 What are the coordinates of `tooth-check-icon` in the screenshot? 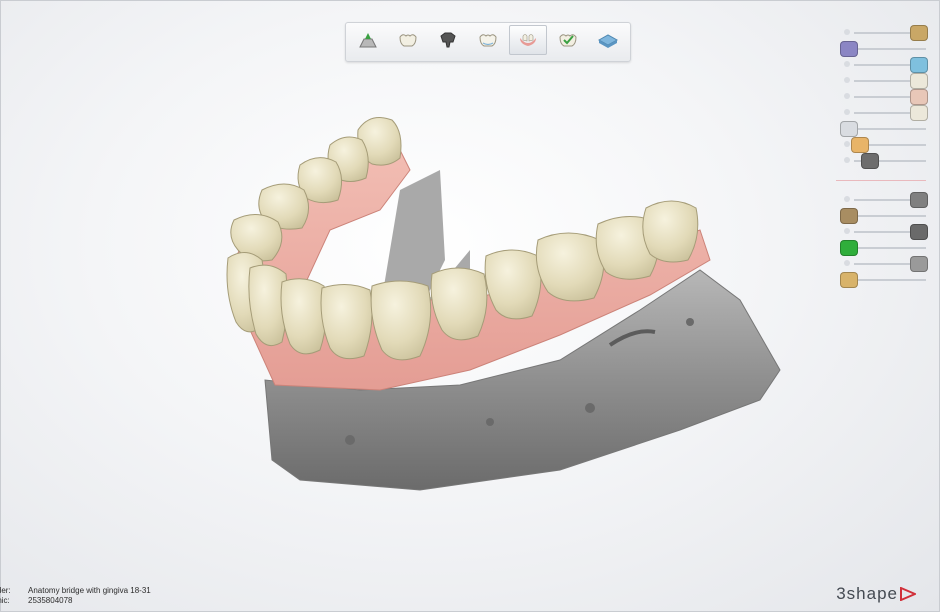 It's located at (568, 40).